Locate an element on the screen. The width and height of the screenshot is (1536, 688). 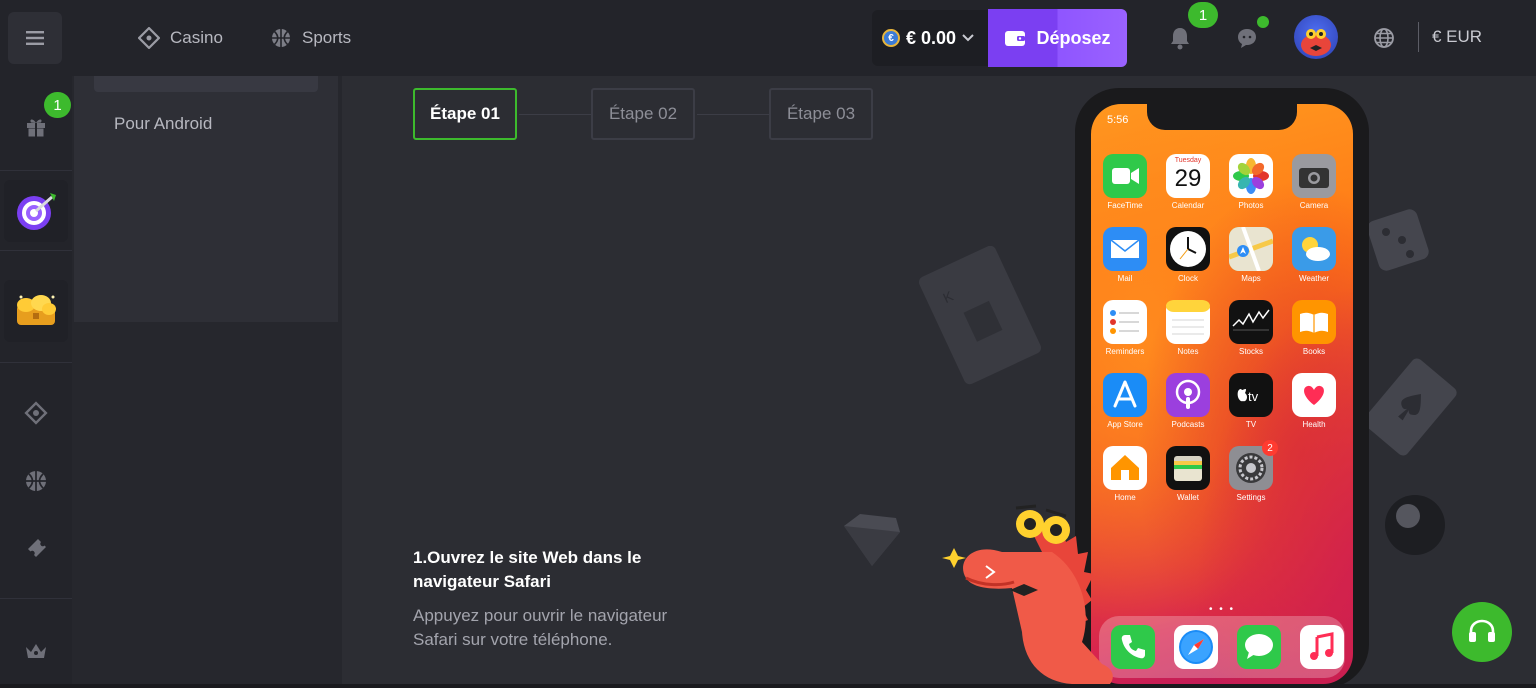
rail-target-game is located at coordinates (36, 211).